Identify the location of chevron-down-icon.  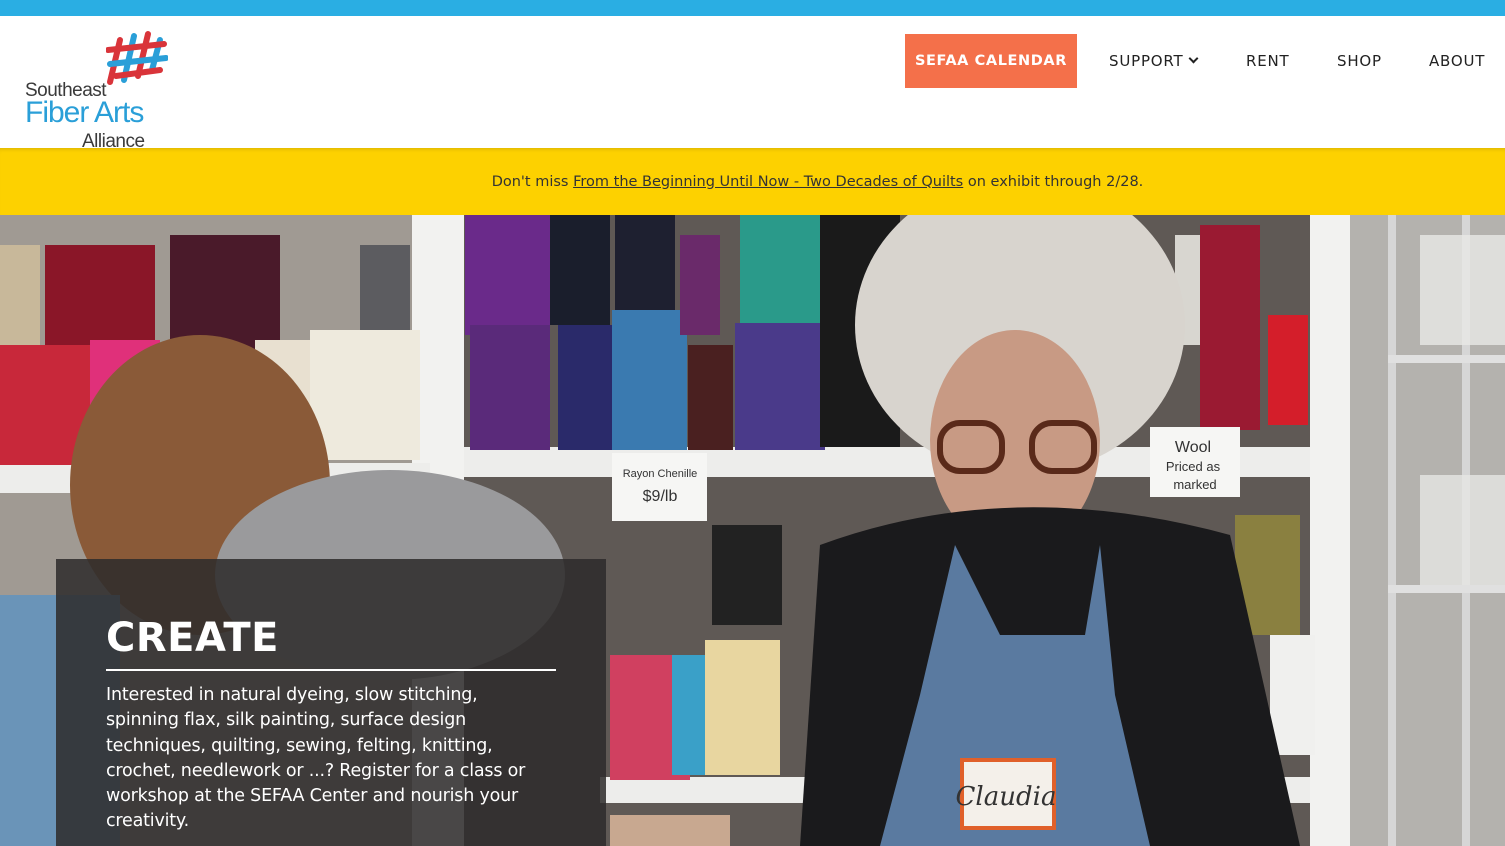
(1193, 58).